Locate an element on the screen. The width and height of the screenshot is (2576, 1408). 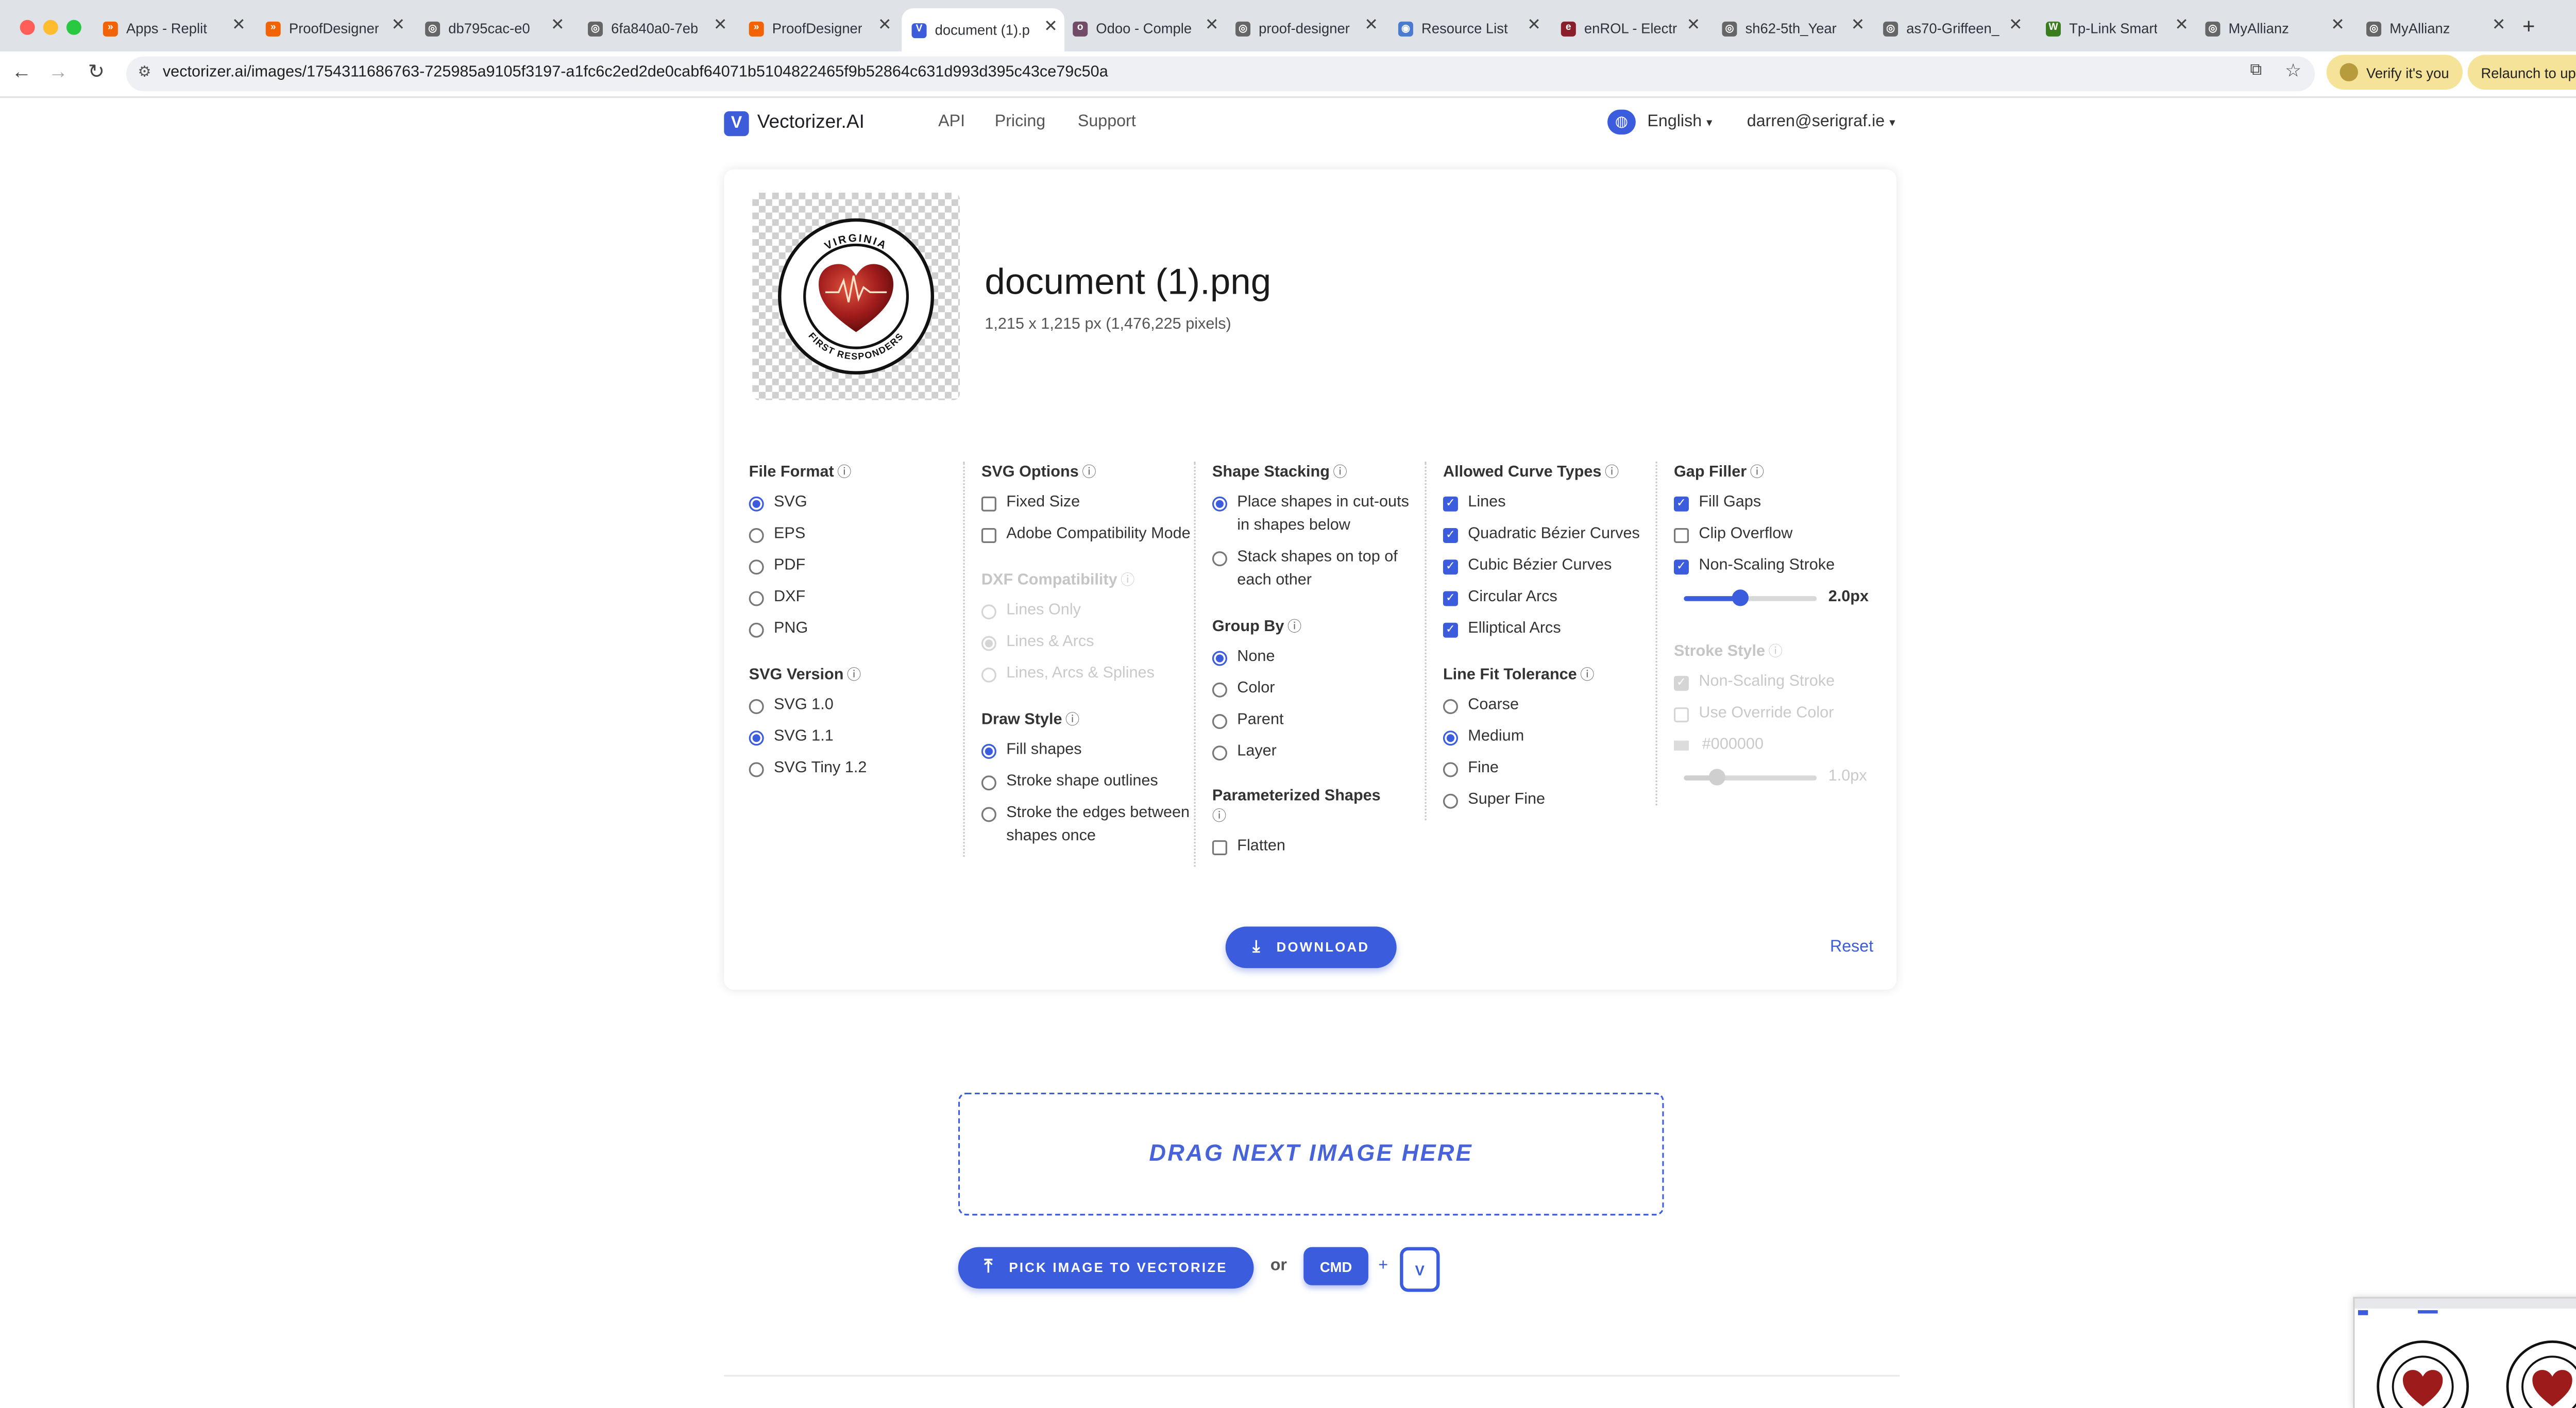
radio-svg: SVG is located at coordinates (856, 503).